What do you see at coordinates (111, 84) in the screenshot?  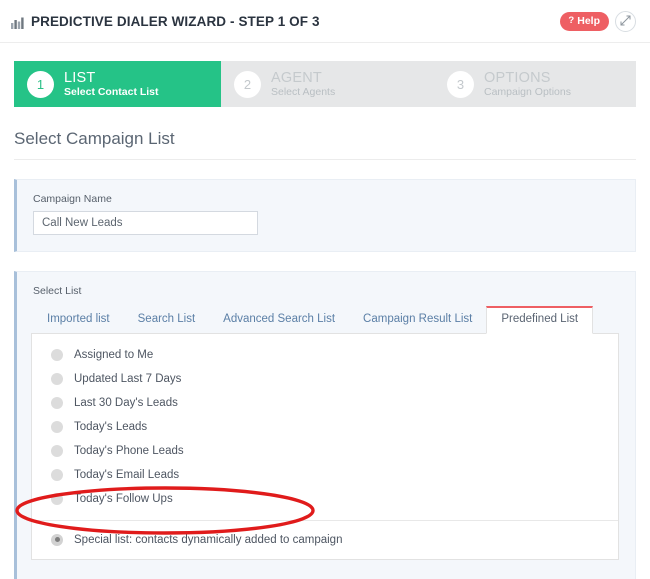 I see `step-text-group: LIST Select Contact List` at bounding box center [111, 84].